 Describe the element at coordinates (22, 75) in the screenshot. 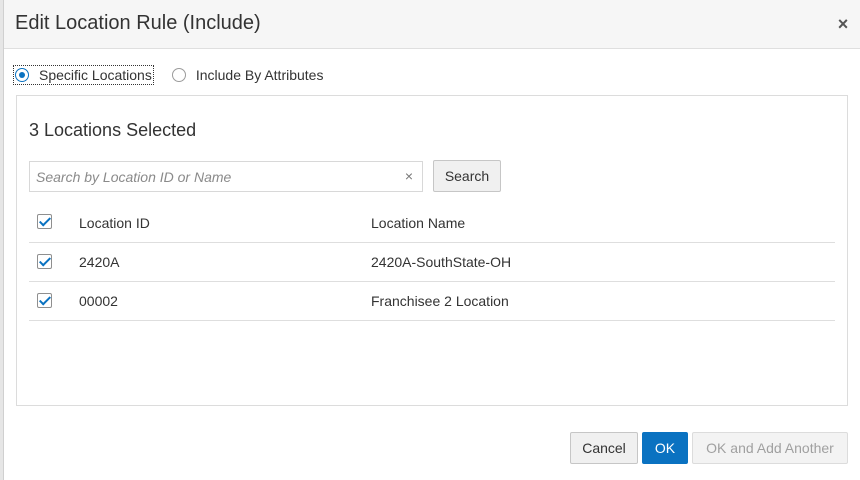

I see `radio-button-specific-locations` at that location.